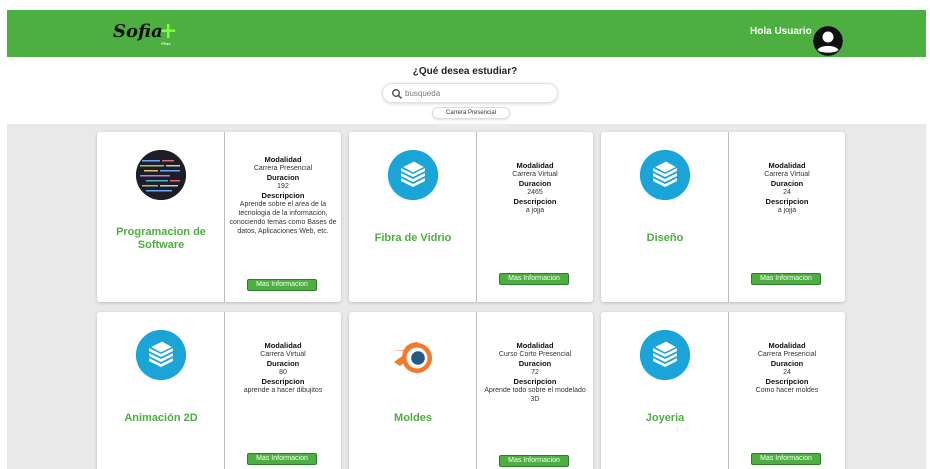 The image size is (930, 469). I want to click on duracion-value: 80, so click(283, 372).